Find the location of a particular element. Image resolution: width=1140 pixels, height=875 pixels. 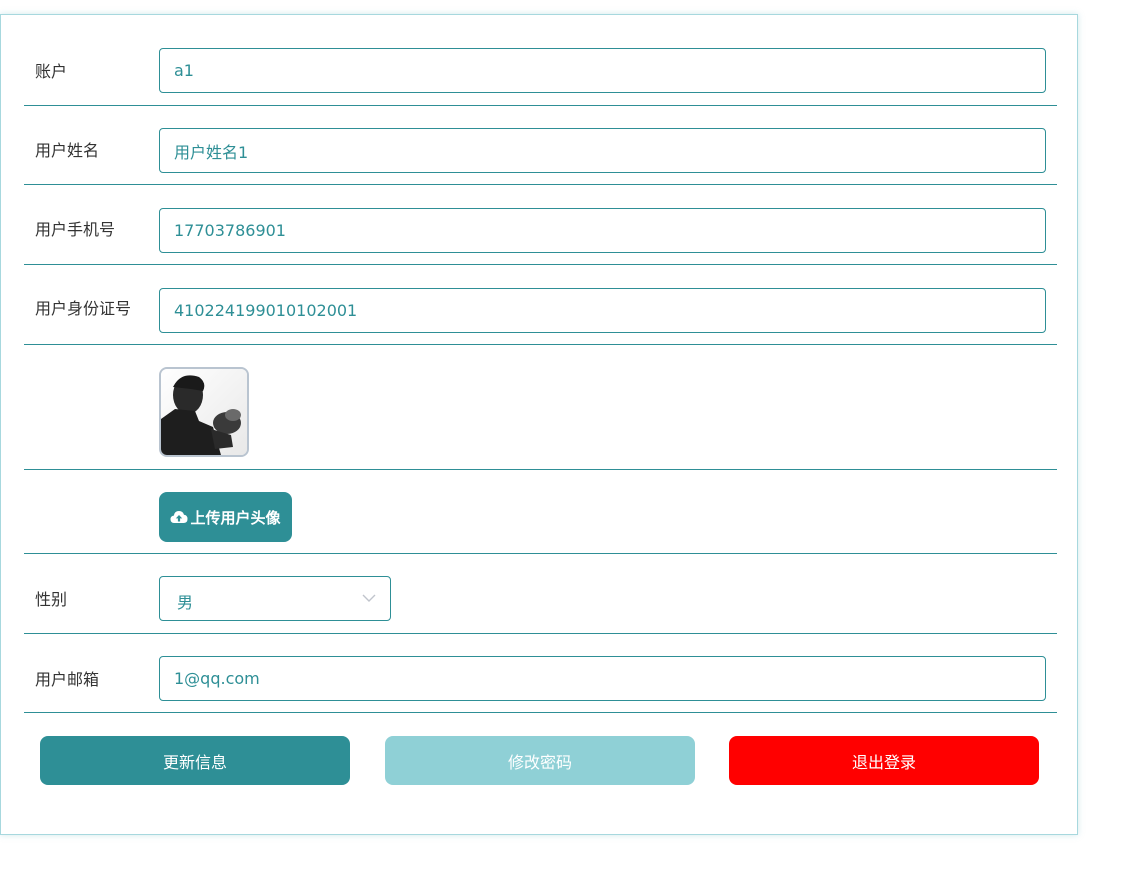

avatar is located at coordinates (204, 412).